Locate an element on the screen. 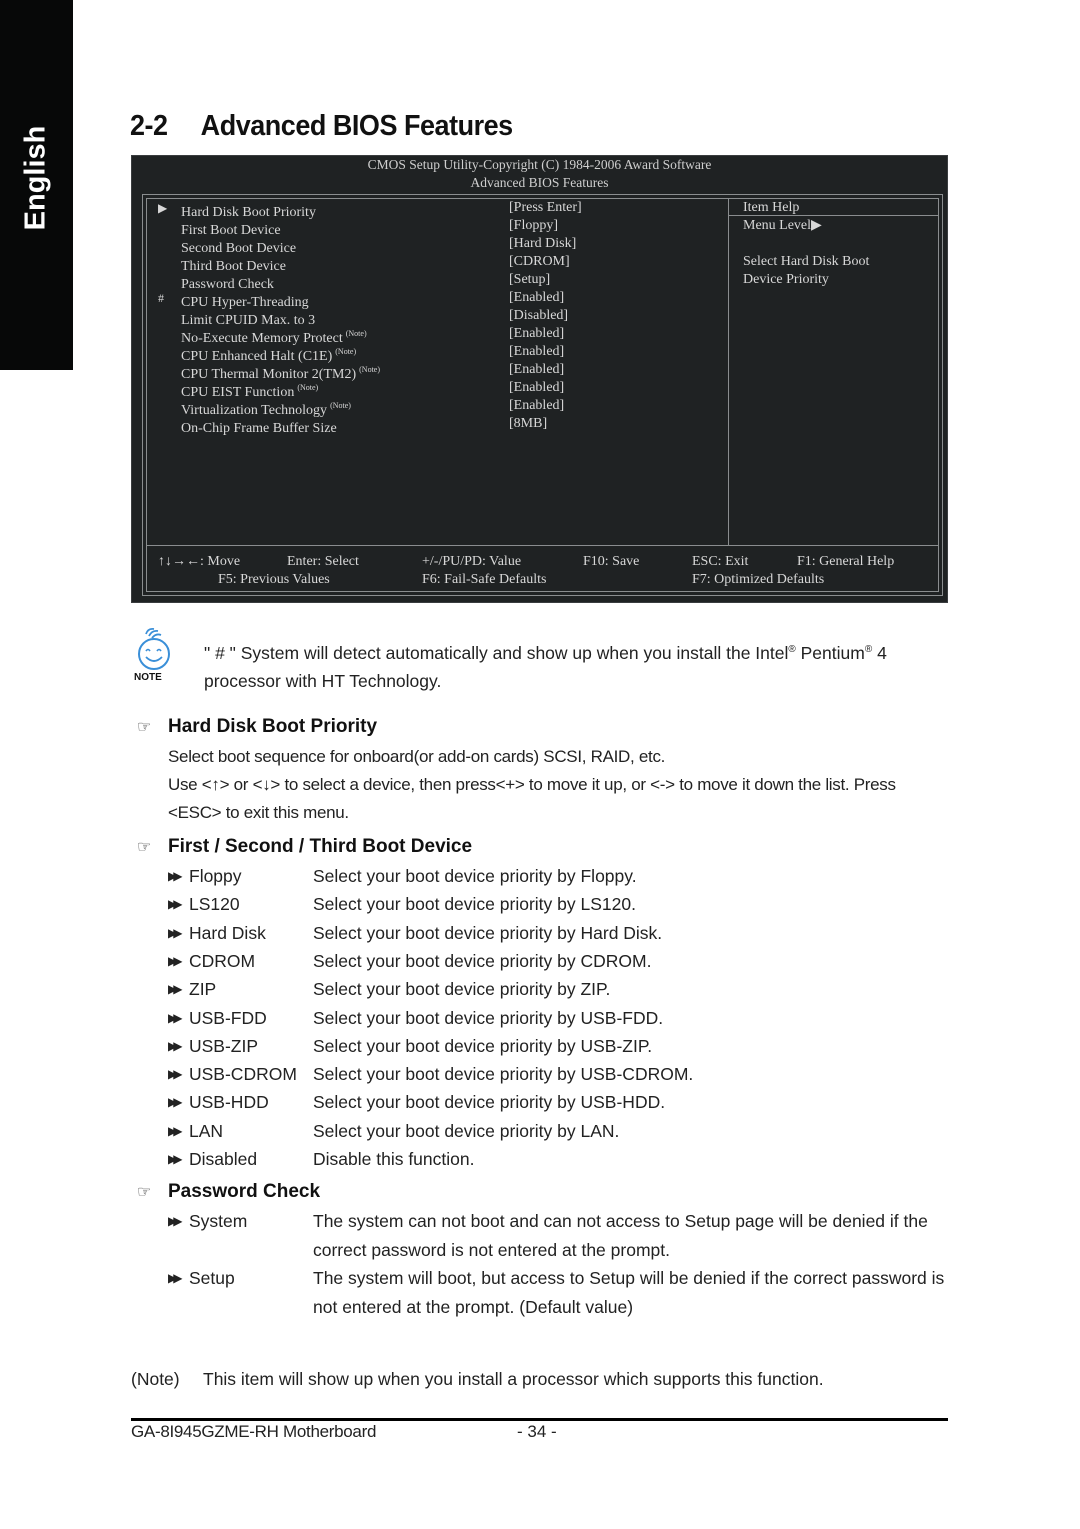 This screenshot has height=1529, width=1080. key-save: F10: Save is located at coordinates (611, 561).